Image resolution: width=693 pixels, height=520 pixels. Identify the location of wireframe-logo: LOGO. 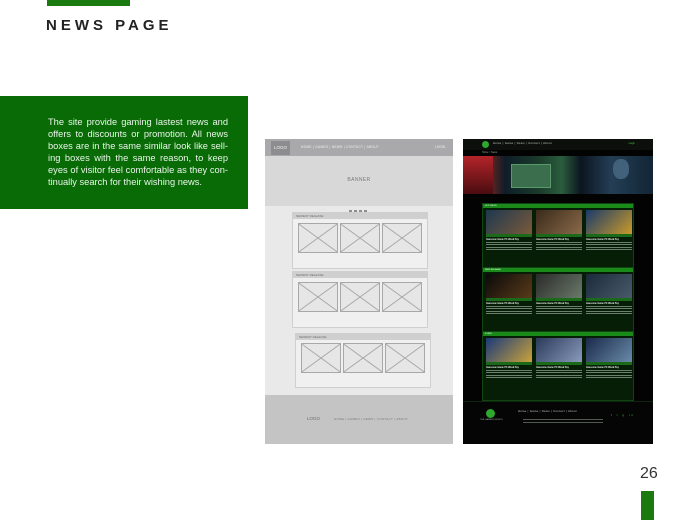
(280, 148).